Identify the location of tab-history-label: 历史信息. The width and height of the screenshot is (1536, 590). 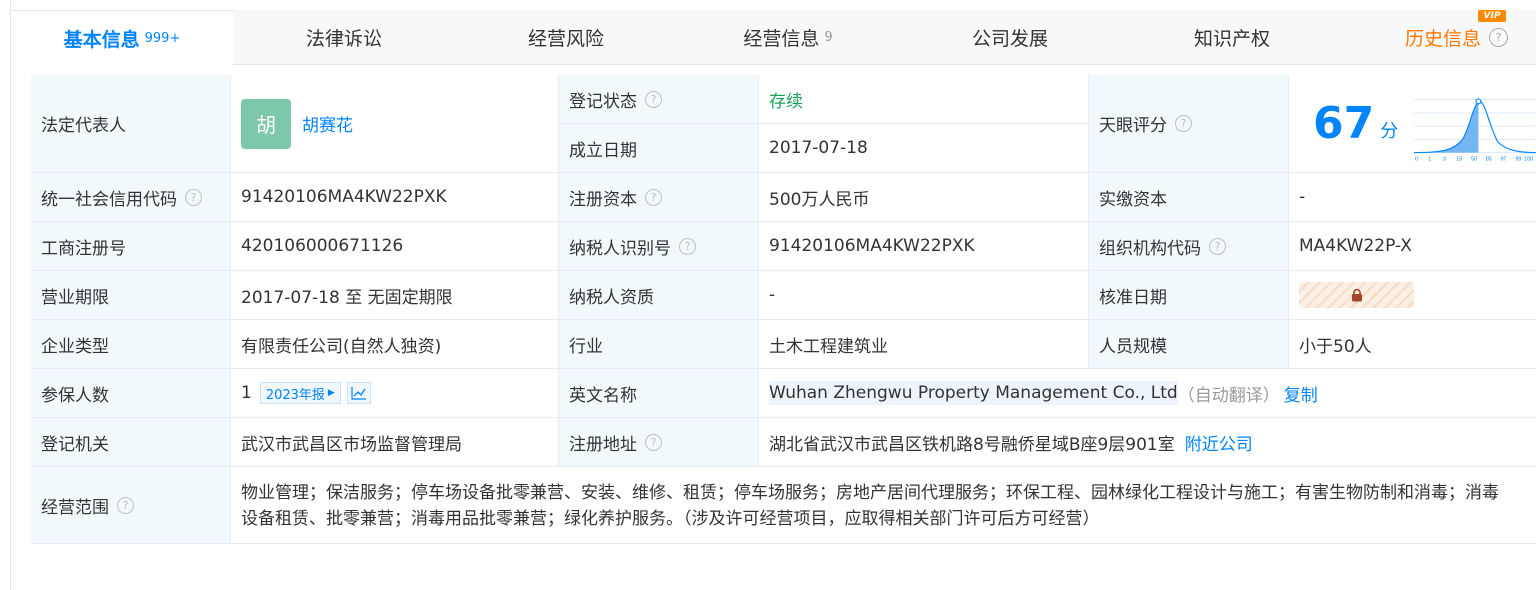
(1443, 39).